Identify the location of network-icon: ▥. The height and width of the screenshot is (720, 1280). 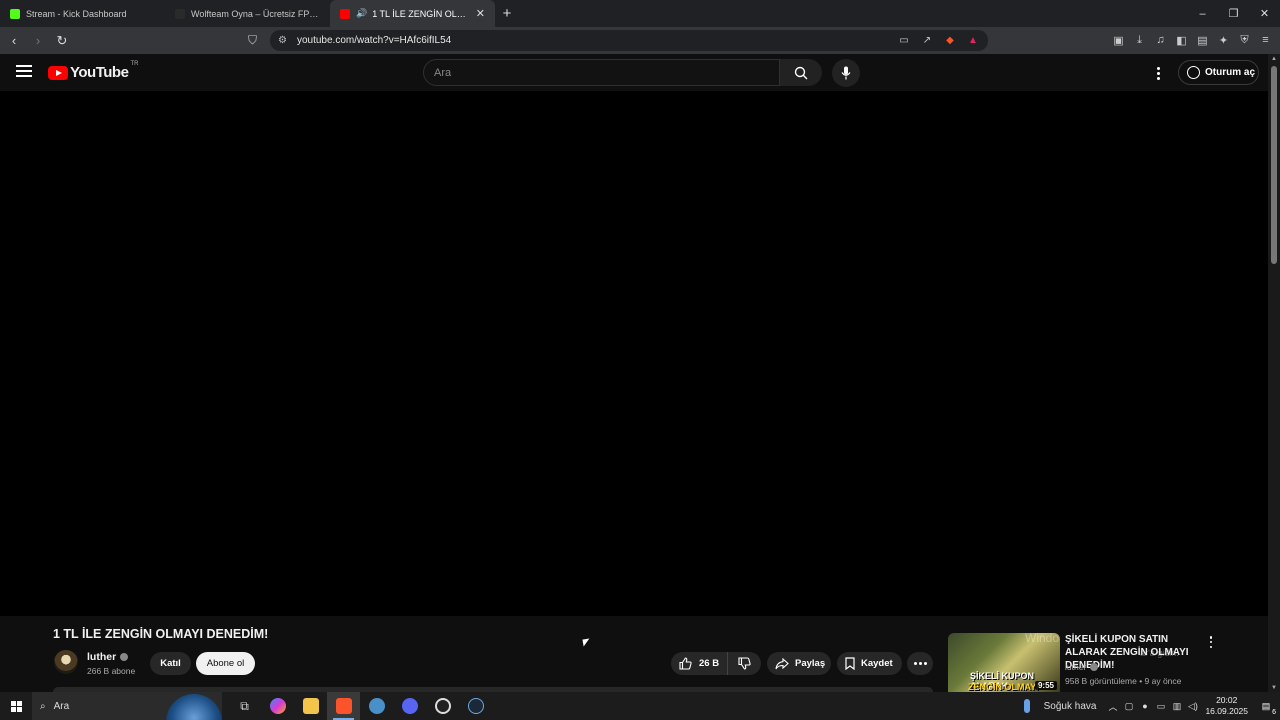
(1177, 706).